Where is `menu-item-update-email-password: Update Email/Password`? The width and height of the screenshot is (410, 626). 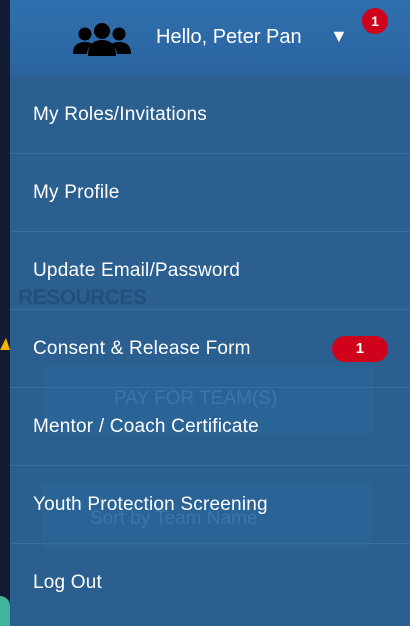
menu-item-update-email-password: Update Email/Password is located at coordinates (210, 271).